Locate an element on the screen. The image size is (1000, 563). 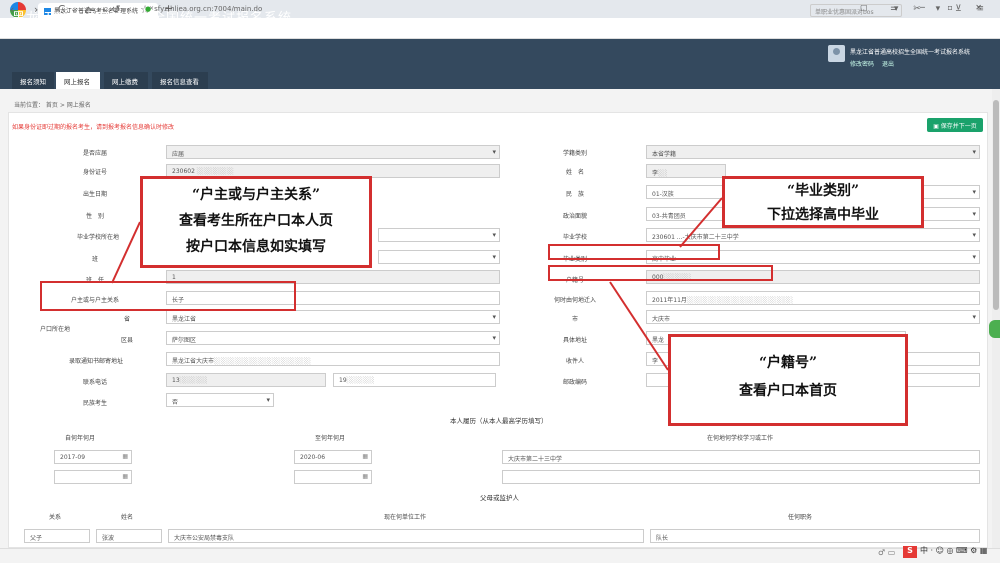
guardian-row1-relation: 父子 is located at coordinates (57, 536).